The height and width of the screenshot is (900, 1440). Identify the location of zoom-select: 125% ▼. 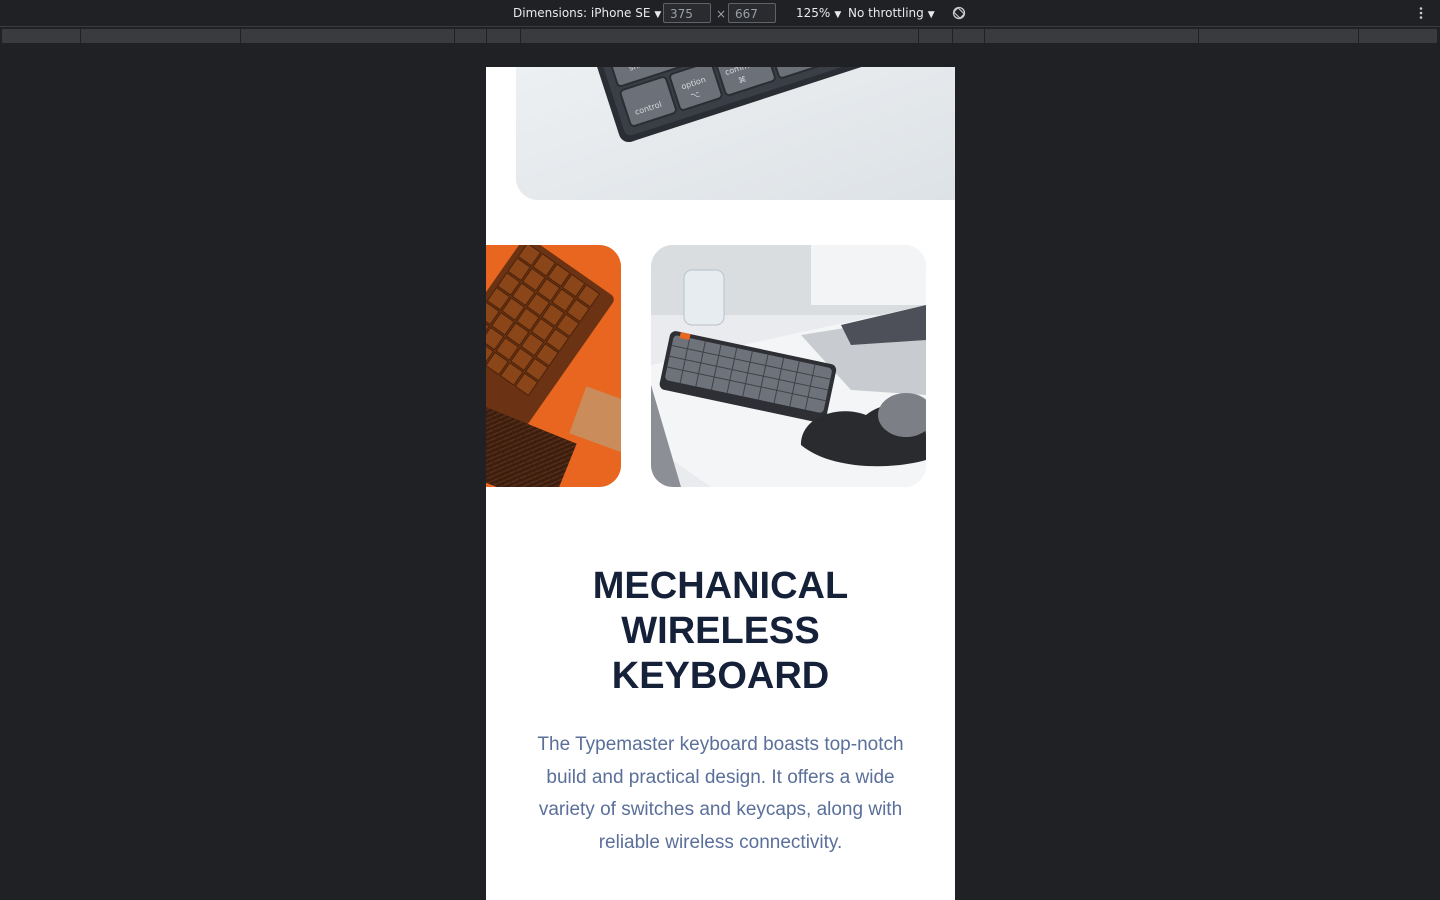
(818, 13).